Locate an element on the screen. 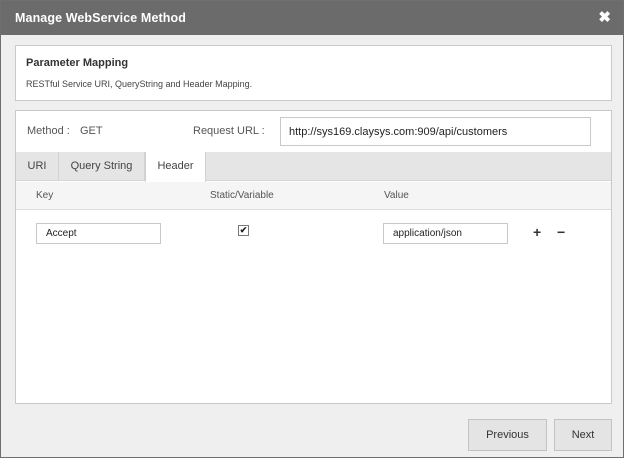 The width and height of the screenshot is (624, 458). column-static-variable: Static/Variable is located at coordinates (242, 195).